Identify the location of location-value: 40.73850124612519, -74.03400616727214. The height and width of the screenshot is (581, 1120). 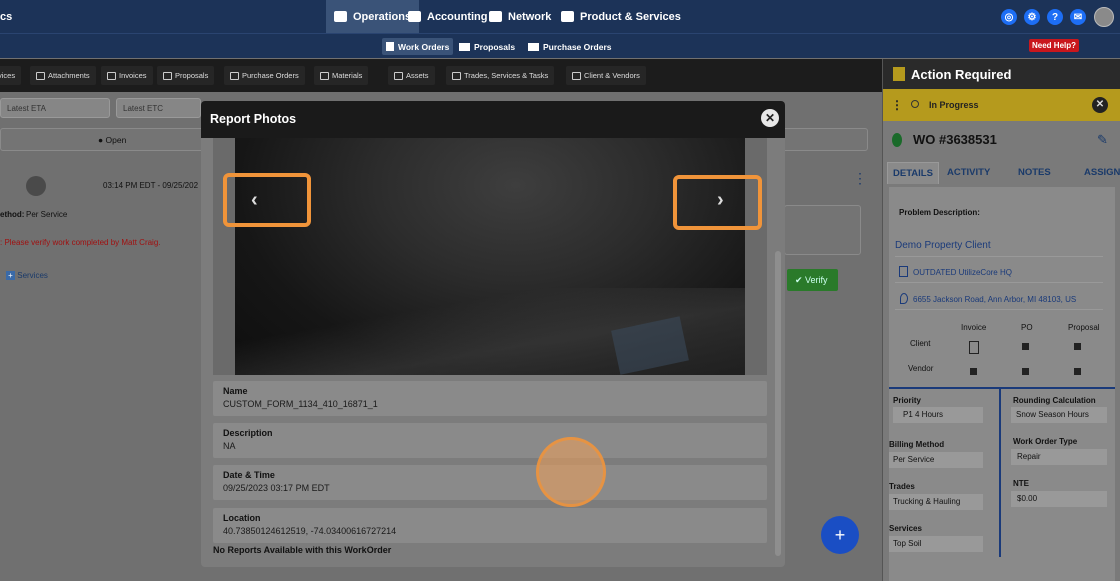
(310, 531).